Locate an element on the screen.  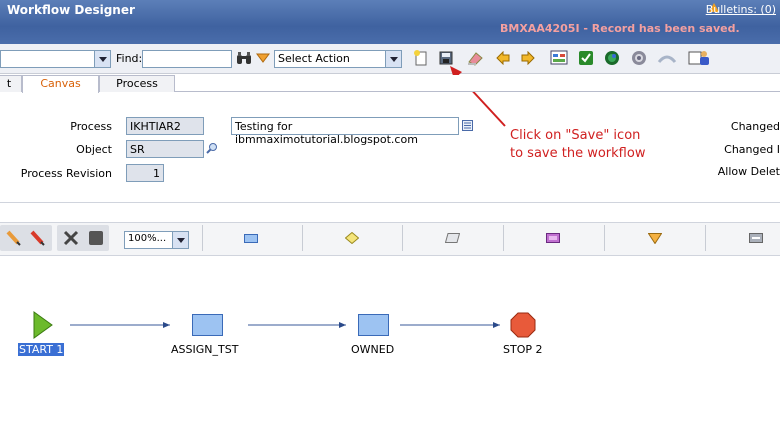
changed-by-label: Changed is located at coordinates (755, 126).